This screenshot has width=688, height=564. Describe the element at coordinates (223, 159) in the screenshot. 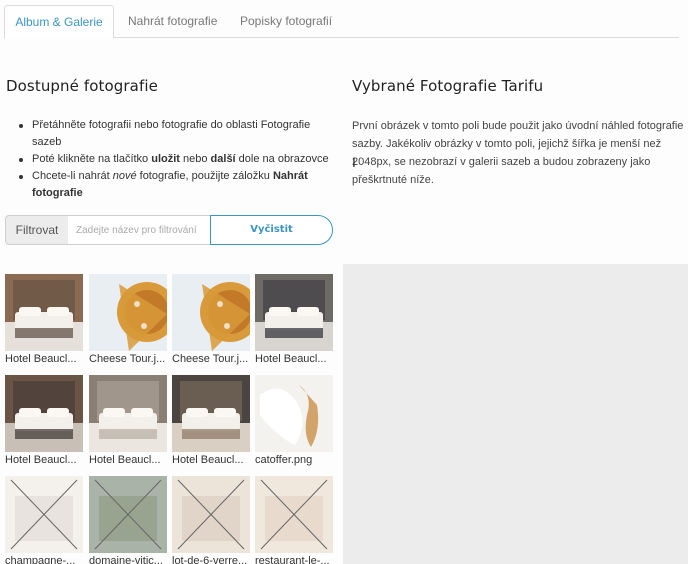

I see `instruction-text: další` at that location.